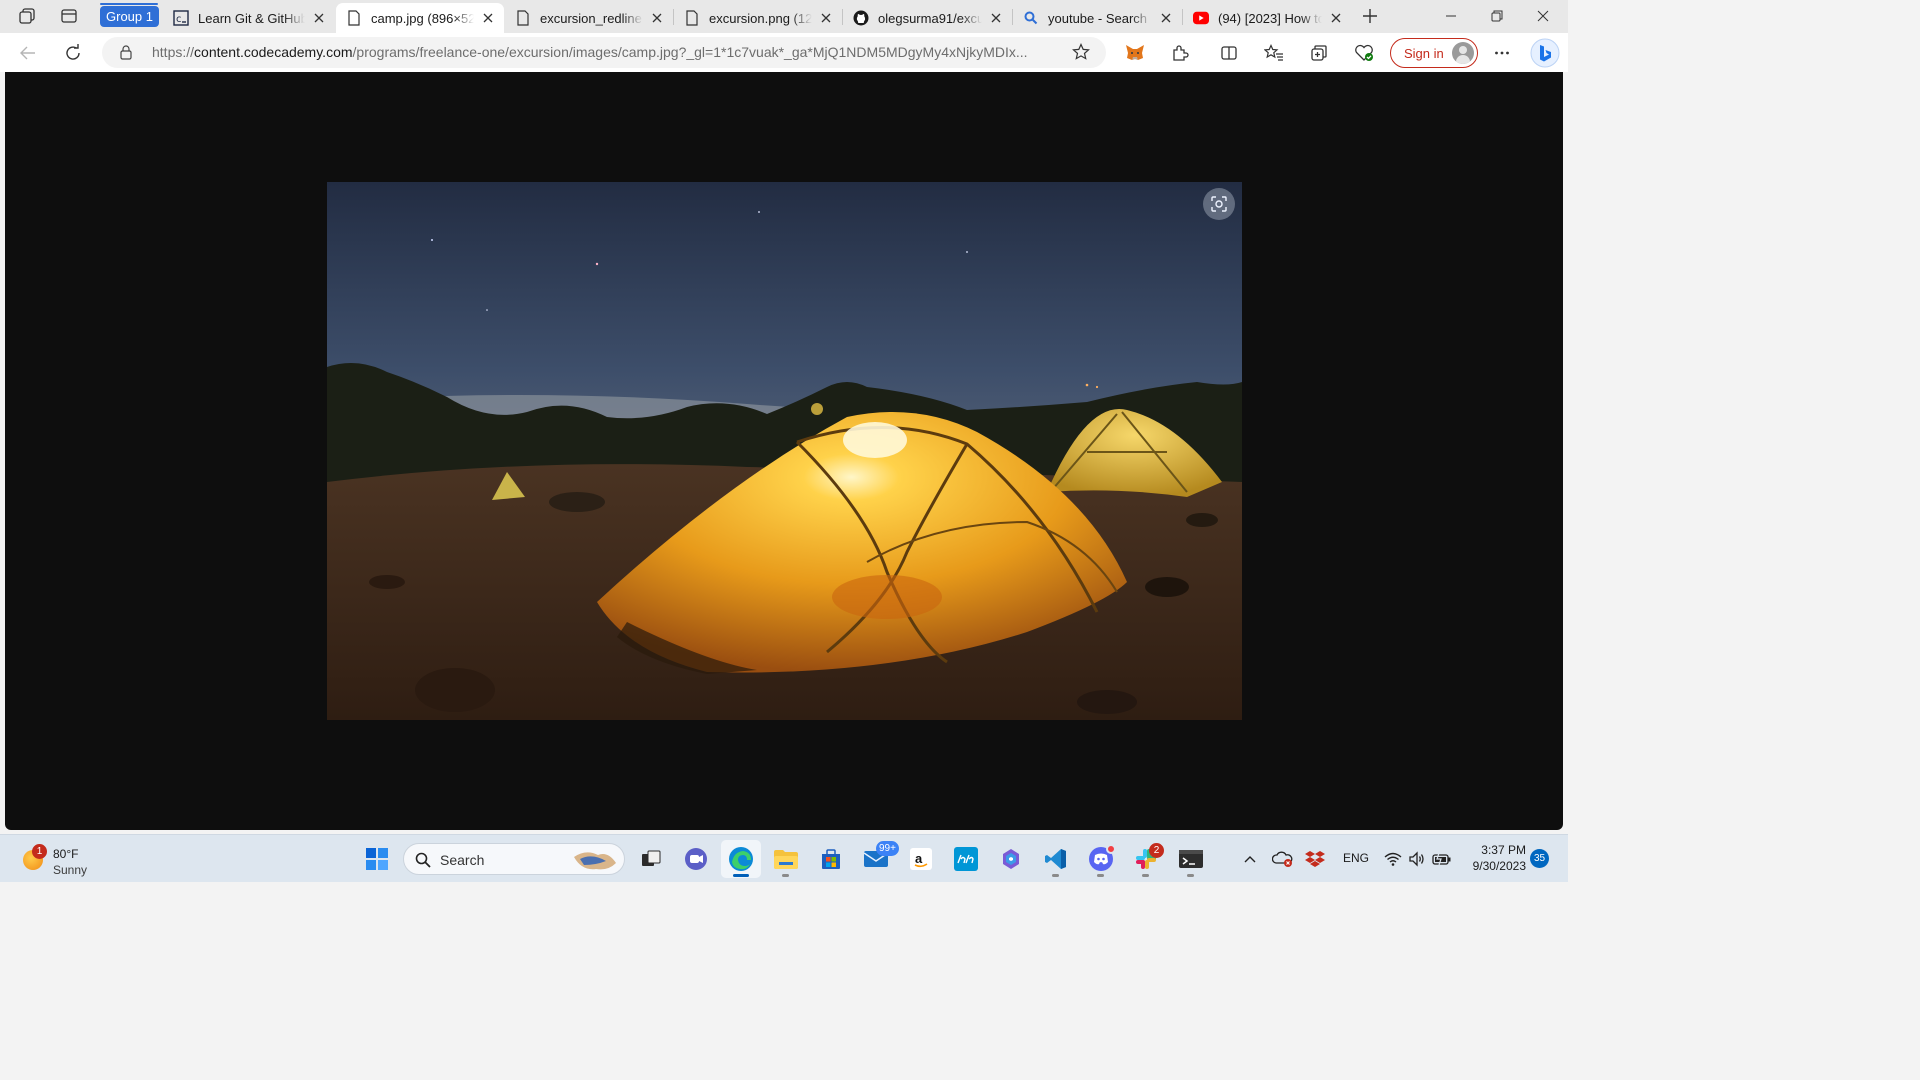 This screenshot has height=1080, width=1920. What do you see at coordinates (1219, 204) in the screenshot?
I see `visual-search-icon` at bounding box center [1219, 204].